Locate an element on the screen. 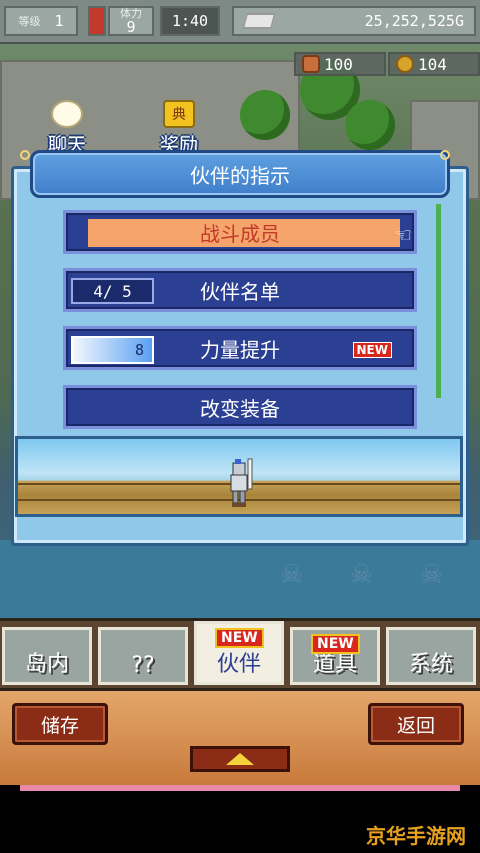 This screenshot has width=480, height=853. gold-coin-value: 104 is located at coordinates (432, 64).